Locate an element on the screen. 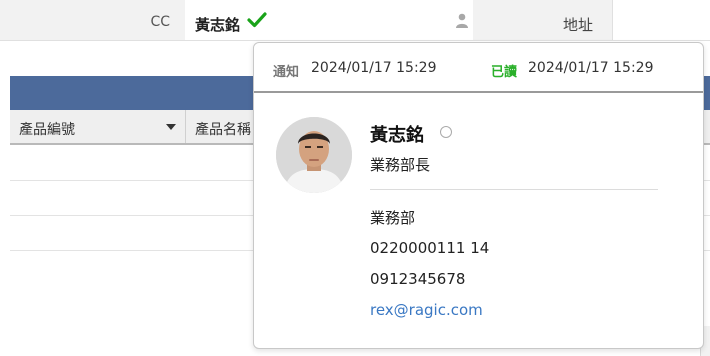 This screenshot has width=710, height=356. read-label: 已讀 is located at coordinates (504, 72).